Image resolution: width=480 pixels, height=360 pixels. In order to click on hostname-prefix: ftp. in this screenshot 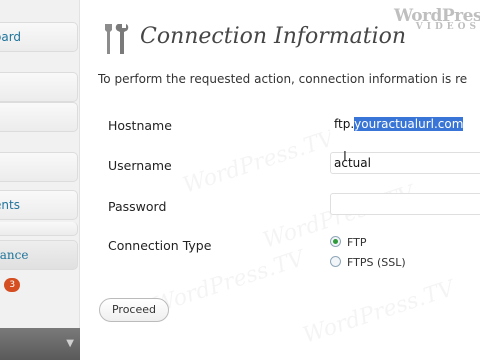, I will do `click(344, 124)`.